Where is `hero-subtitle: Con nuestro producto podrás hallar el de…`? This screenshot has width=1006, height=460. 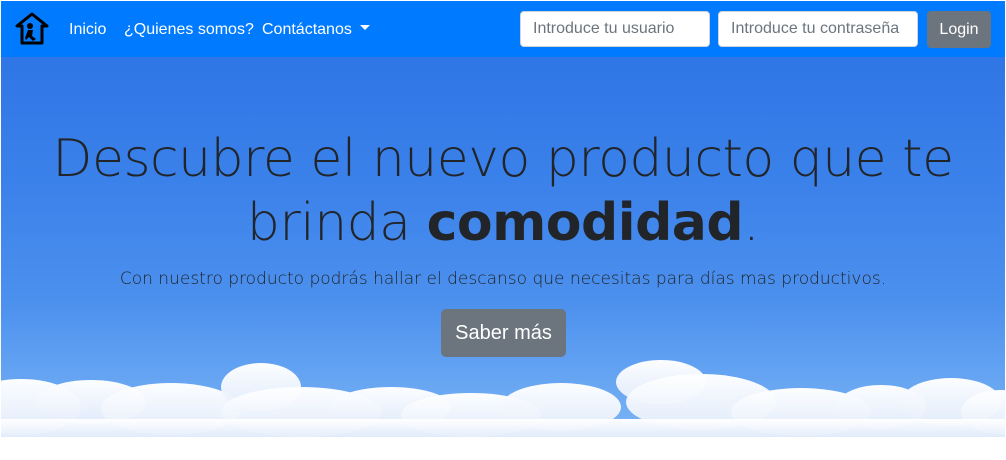 hero-subtitle: Con nuestro producto podrás hallar el de… is located at coordinates (503, 279).